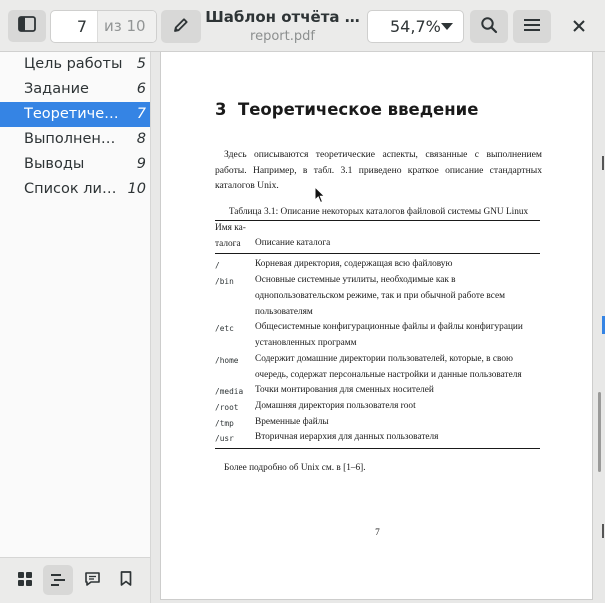 The image size is (605, 603). Describe the element at coordinates (229, 391) in the screenshot. I see `table-cell-dir: /media` at that location.